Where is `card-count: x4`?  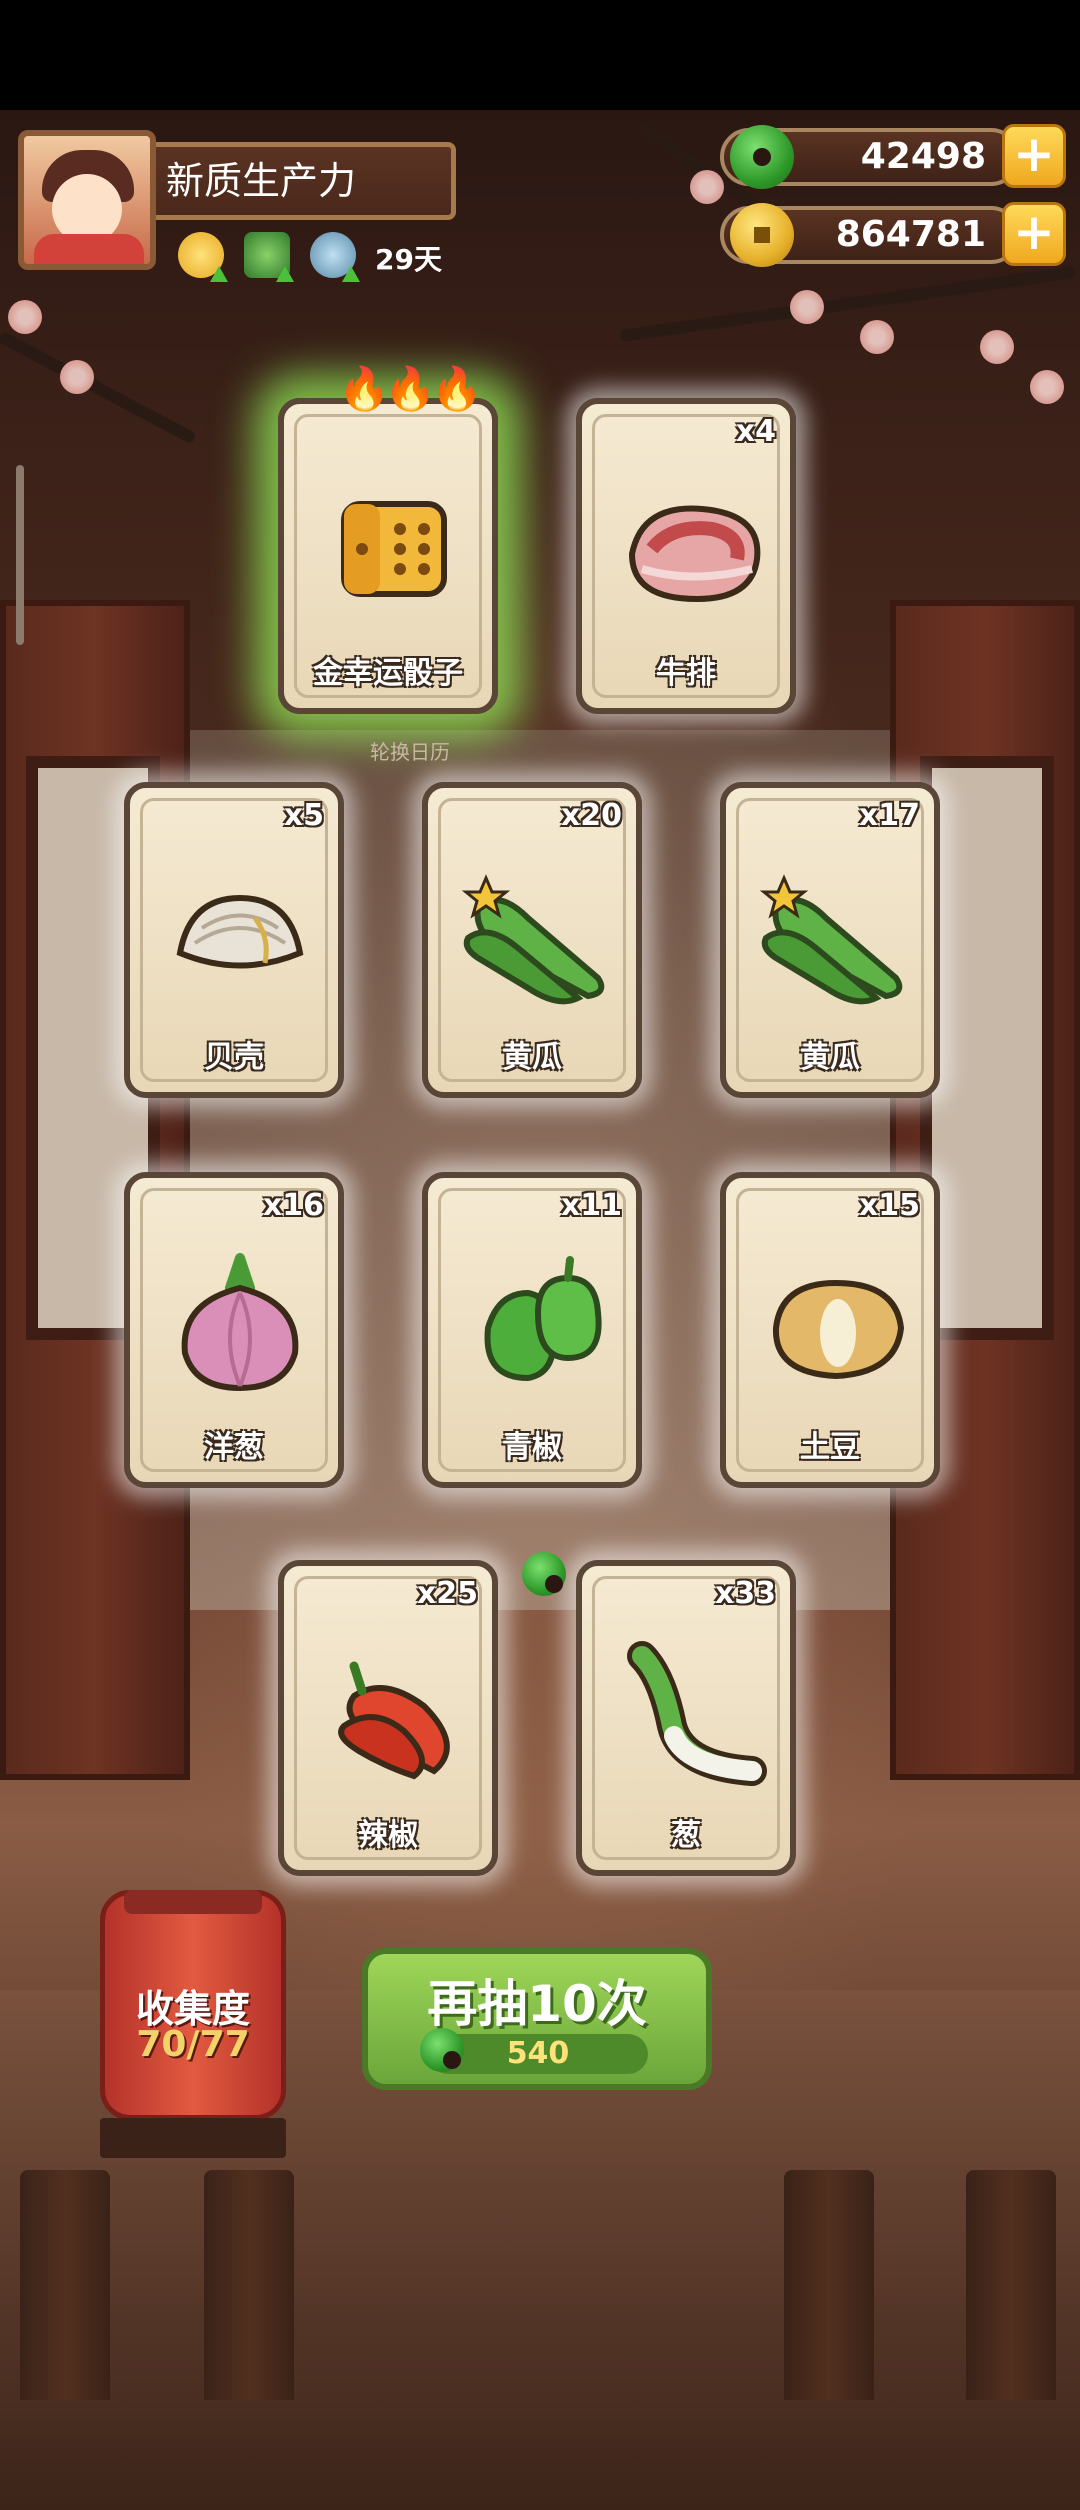
card-count: x4 is located at coordinates (755, 431).